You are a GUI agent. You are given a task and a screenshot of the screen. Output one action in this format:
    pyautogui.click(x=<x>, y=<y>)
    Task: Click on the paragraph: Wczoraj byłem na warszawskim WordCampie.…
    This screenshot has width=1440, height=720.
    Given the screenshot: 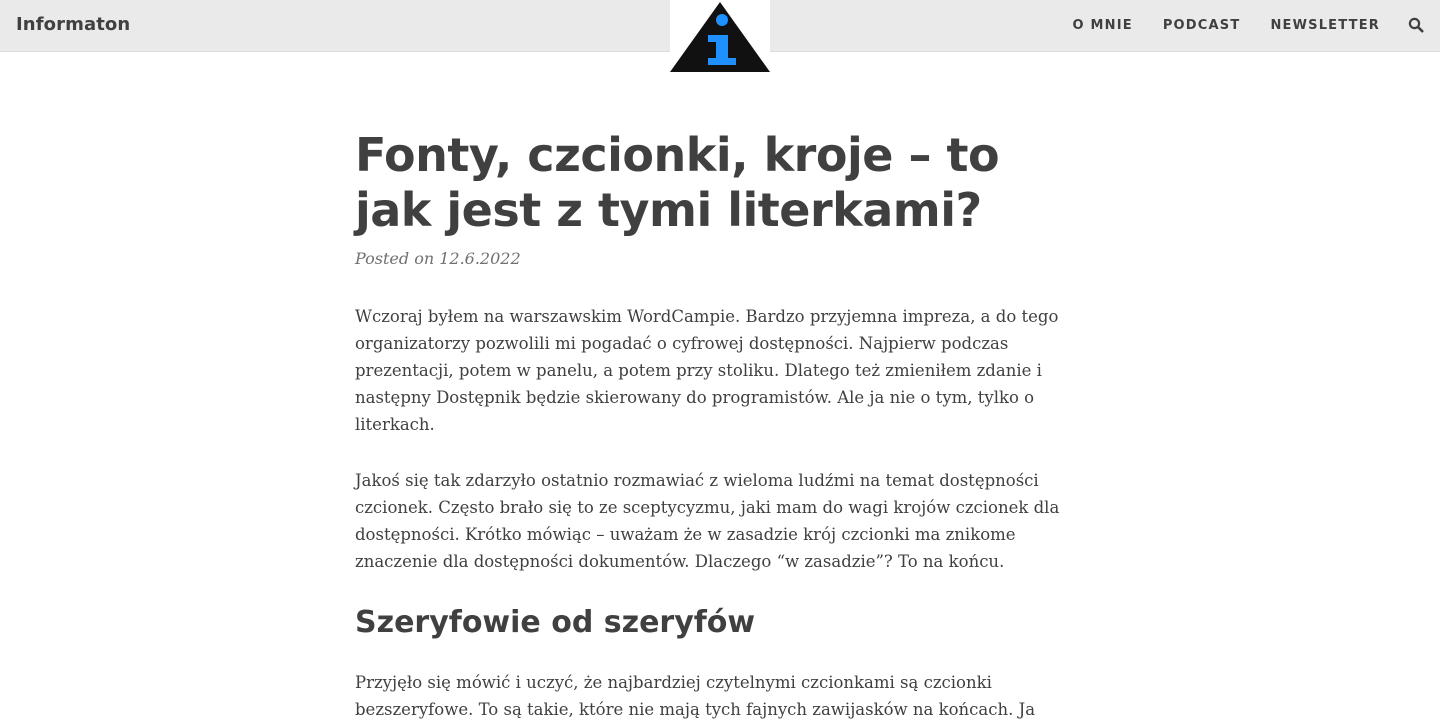 What is the action you would take?
    pyautogui.click(x=707, y=370)
    